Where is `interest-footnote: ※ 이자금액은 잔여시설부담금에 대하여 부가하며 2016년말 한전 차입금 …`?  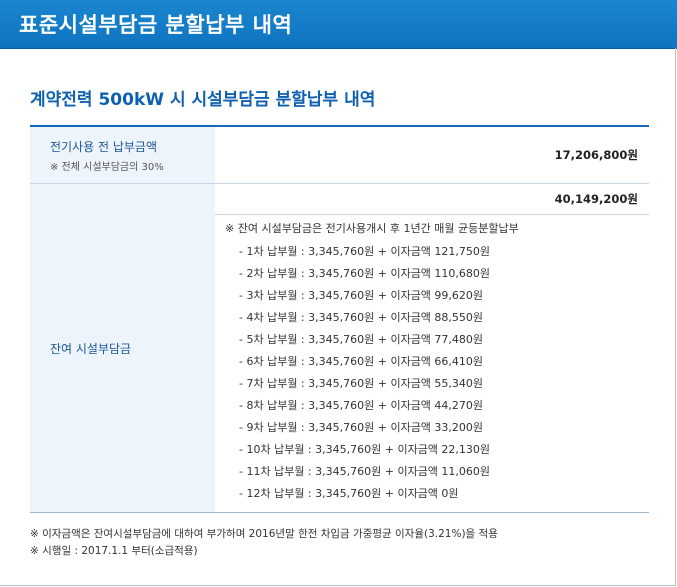 interest-footnote: ※ 이자금액은 잔여시설부담금에 대하여 부가하며 2016년말 한전 차입금 … is located at coordinates (264, 534).